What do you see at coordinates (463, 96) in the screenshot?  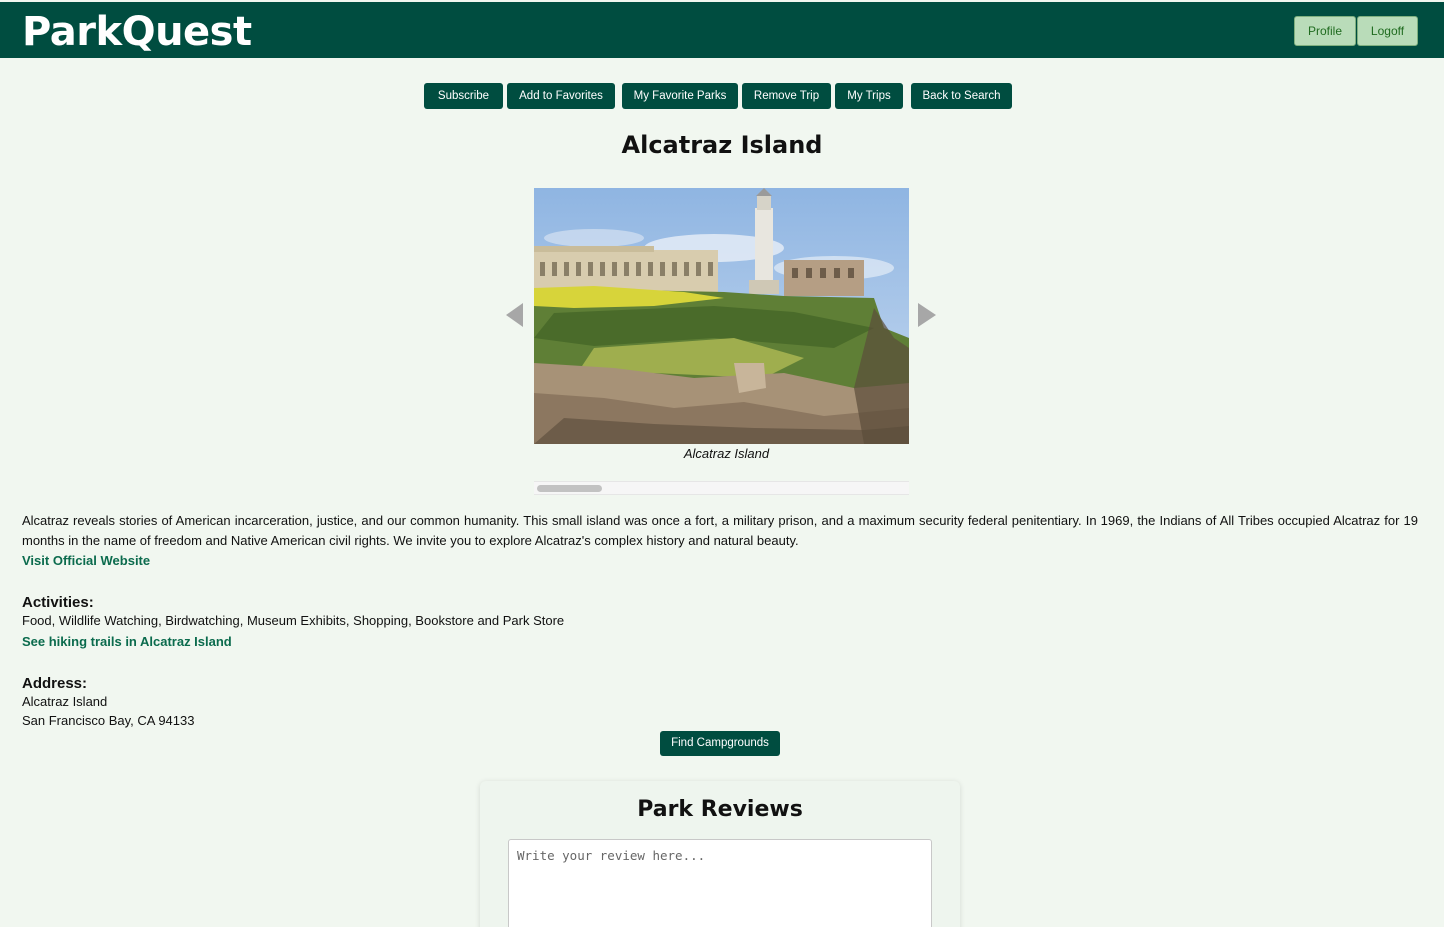 I see `subscribe-button: Subscribe` at bounding box center [463, 96].